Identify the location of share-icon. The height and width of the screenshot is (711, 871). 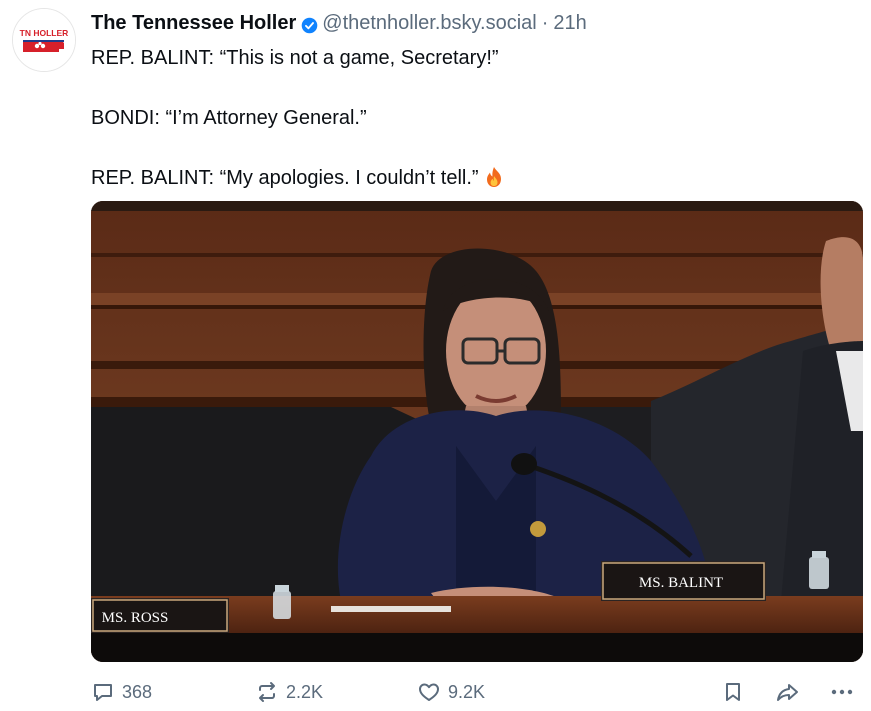
(788, 692).